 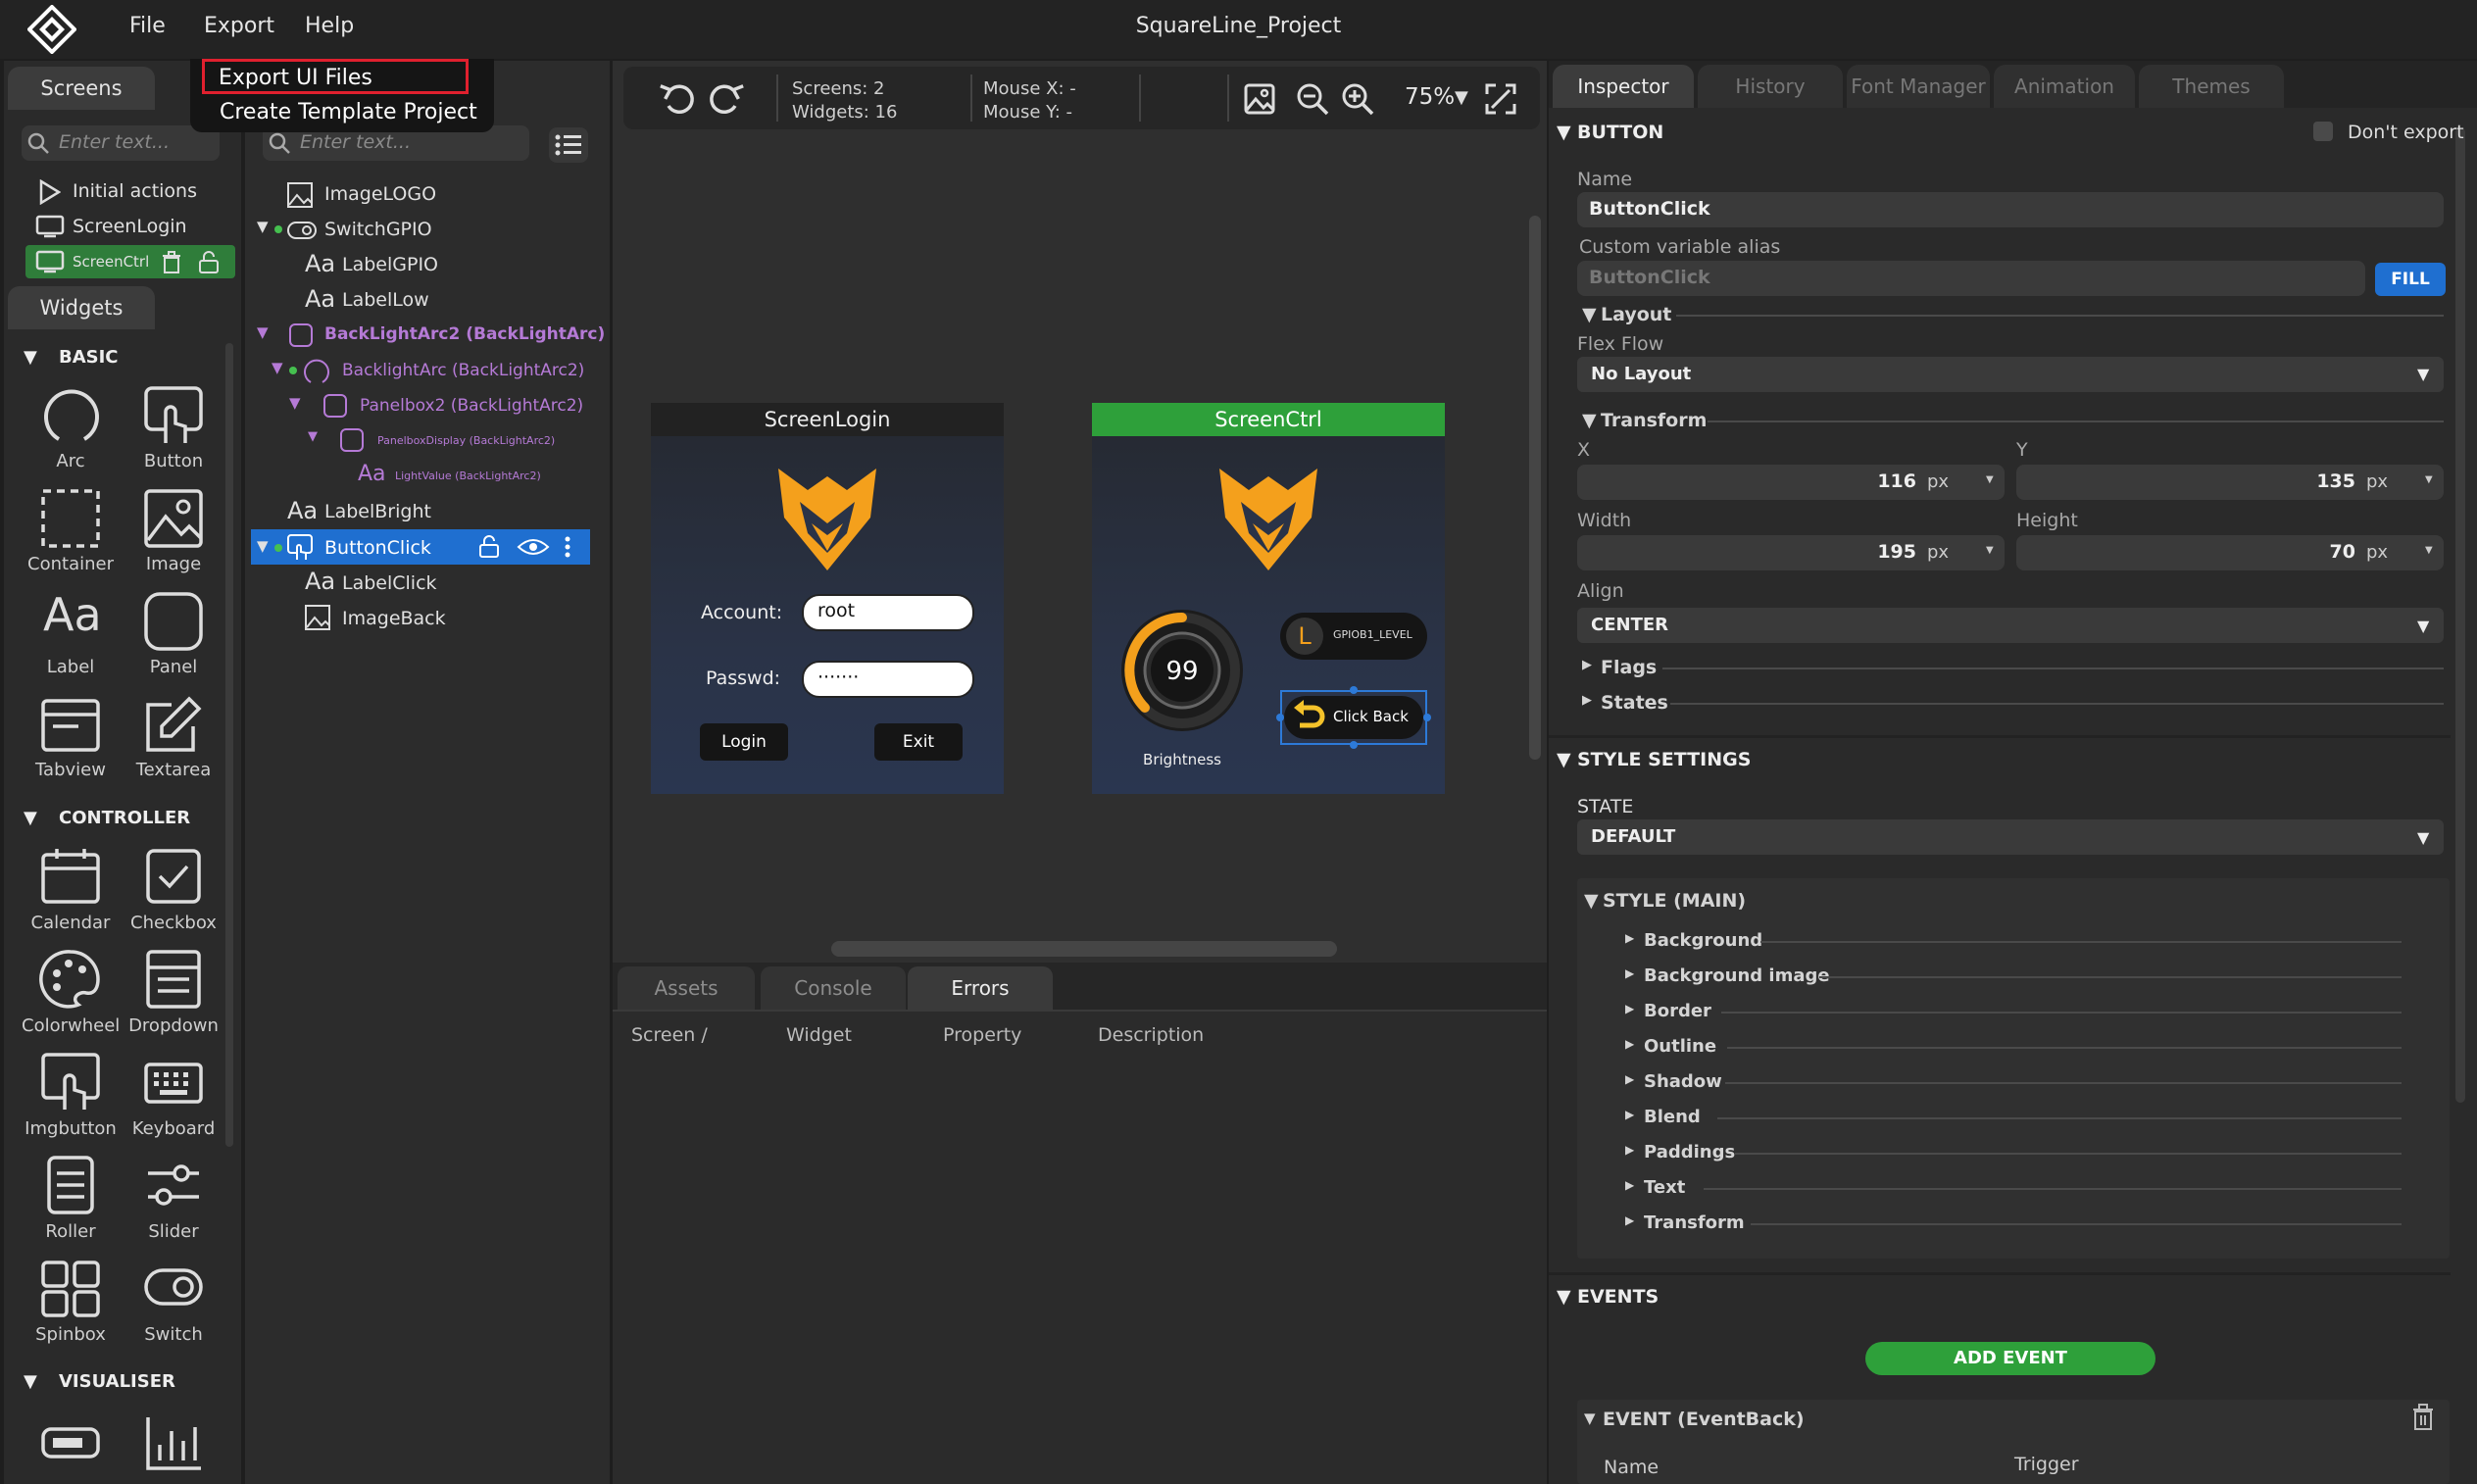 What do you see at coordinates (833, 988) in the screenshot?
I see `tab-console: Console` at bounding box center [833, 988].